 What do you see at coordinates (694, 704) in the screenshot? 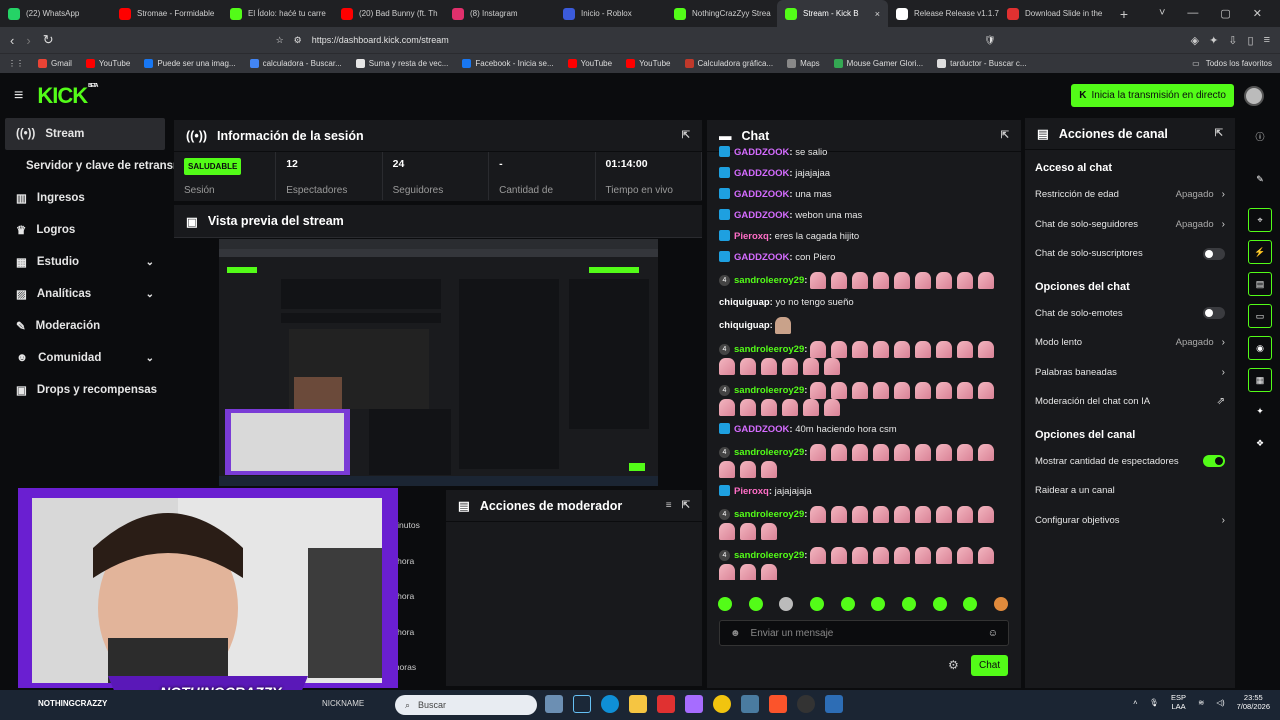
I see `copilot-icon` at bounding box center [694, 704].